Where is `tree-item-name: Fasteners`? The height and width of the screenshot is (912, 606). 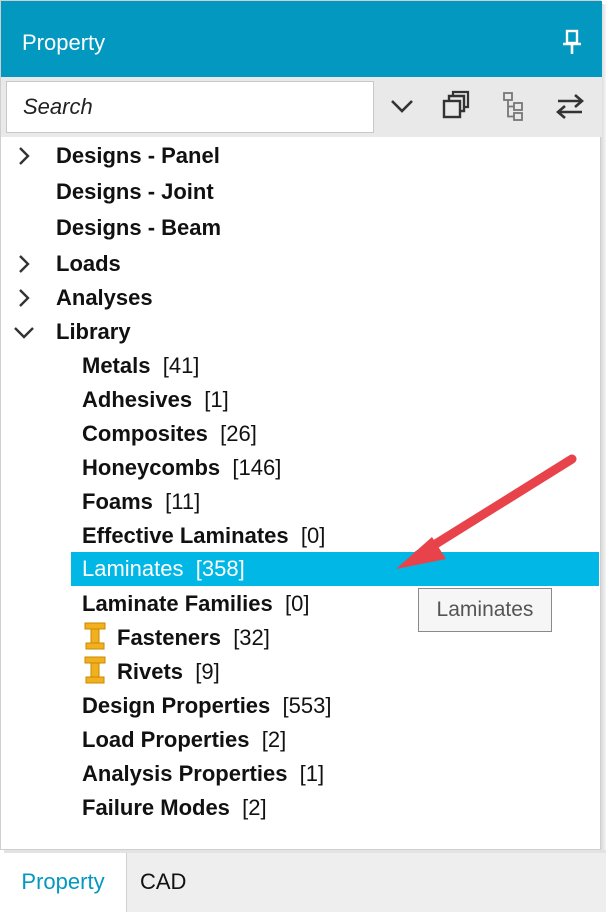 tree-item-name: Fasteners is located at coordinates (169, 637).